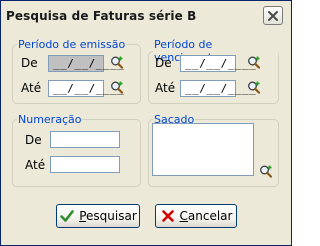 This screenshot has width=320, height=246. I want to click on emissao-legend: Período de emissão, so click(72, 44).